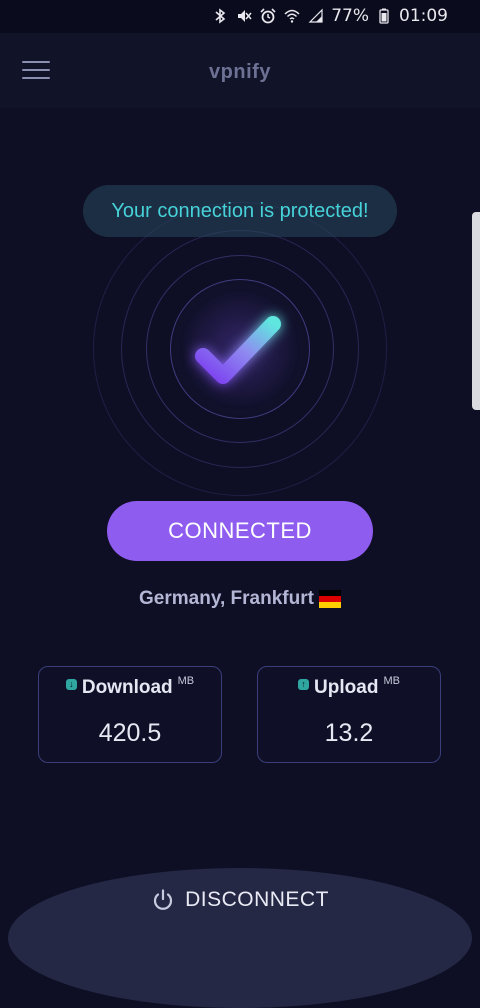 This screenshot has height=1008, width=480. I want to click on edge-panel-handle, so click(476, 311).